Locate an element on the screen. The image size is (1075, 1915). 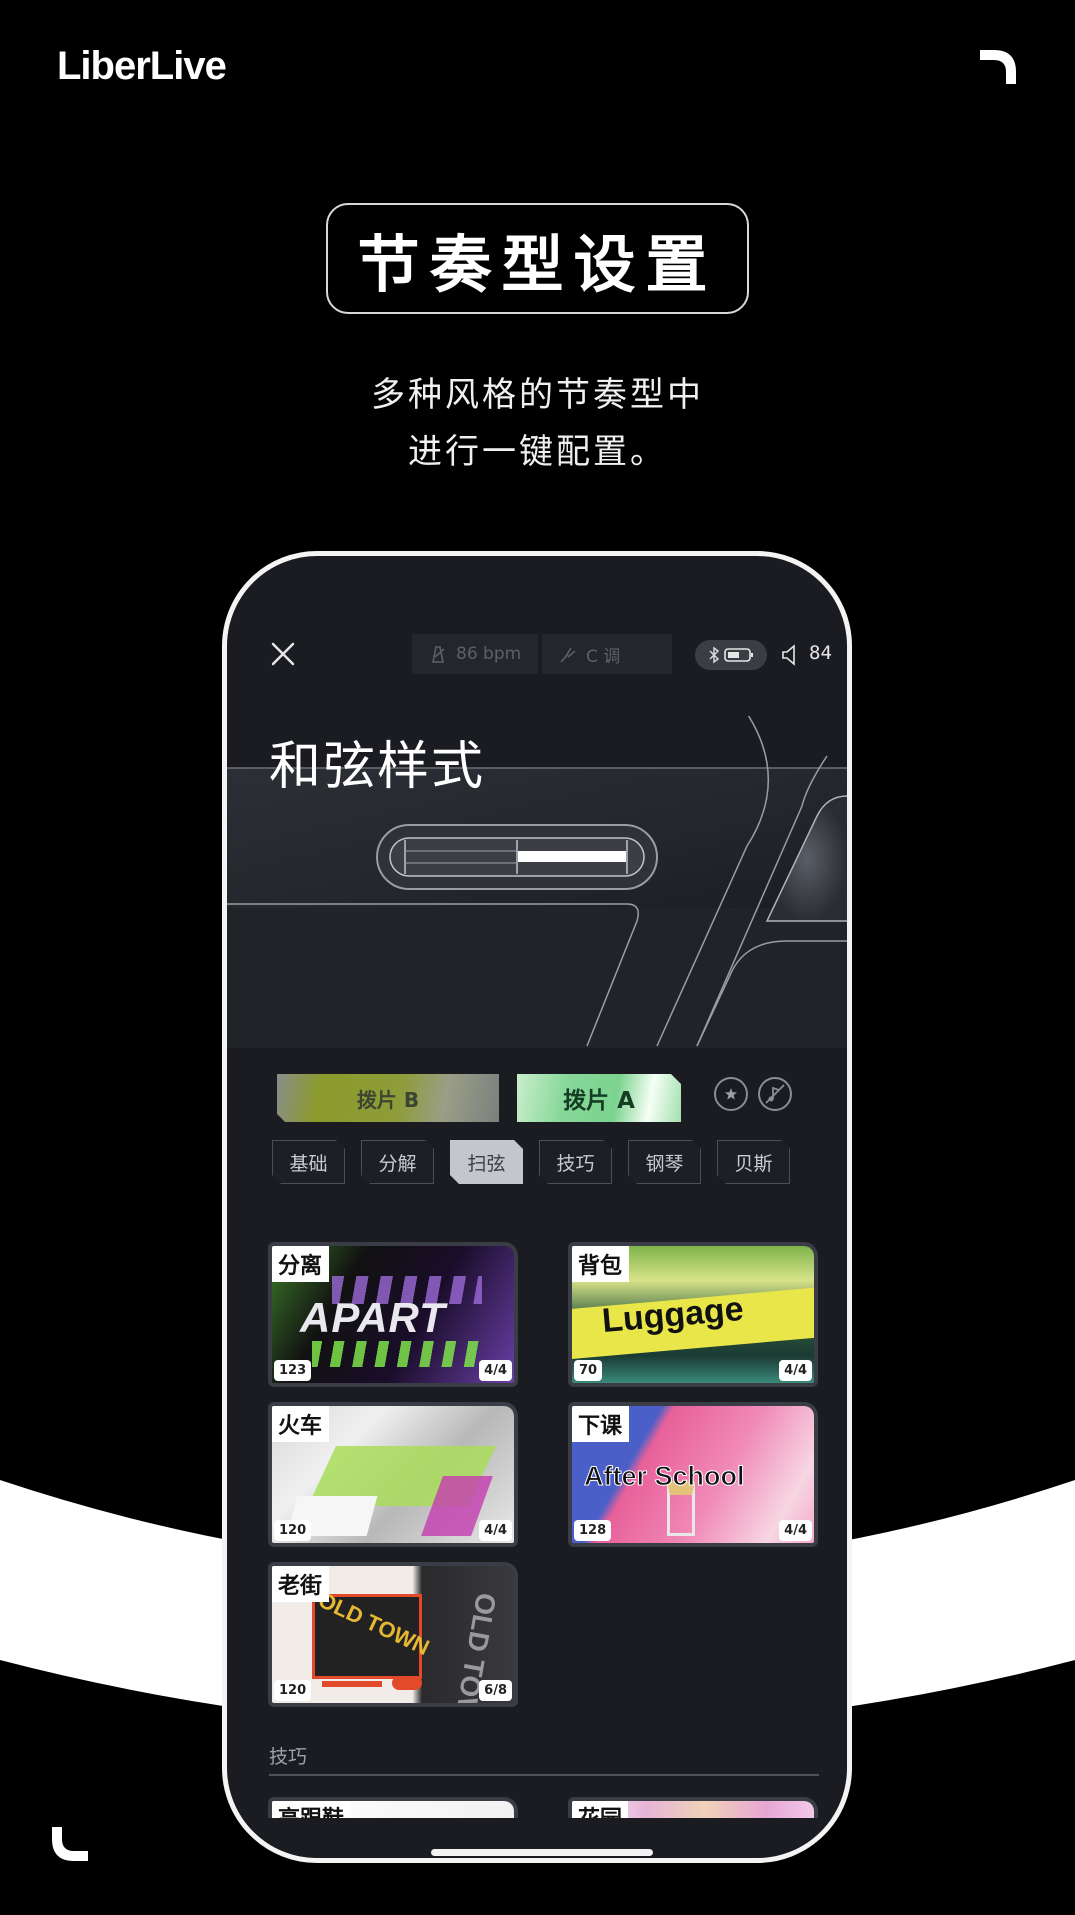
card-time-signature: 6/8 is located at coordinates (495, 1690).